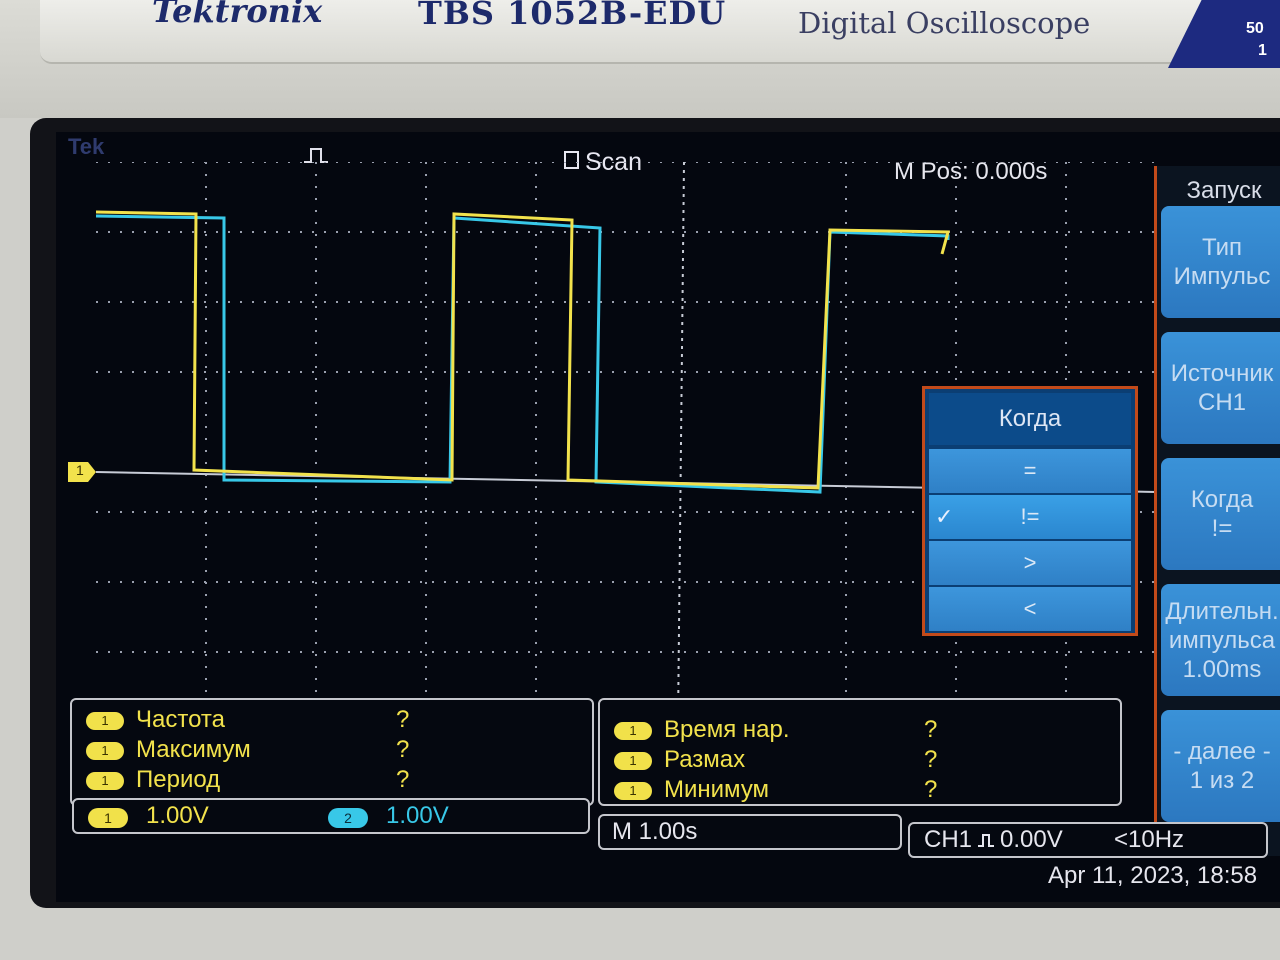 The height and width of the screenshot is (960, 1280). Describe the element at coordinates (177, 815) in the screenshot. I see `ch1-scale: 1.00V` at that location.